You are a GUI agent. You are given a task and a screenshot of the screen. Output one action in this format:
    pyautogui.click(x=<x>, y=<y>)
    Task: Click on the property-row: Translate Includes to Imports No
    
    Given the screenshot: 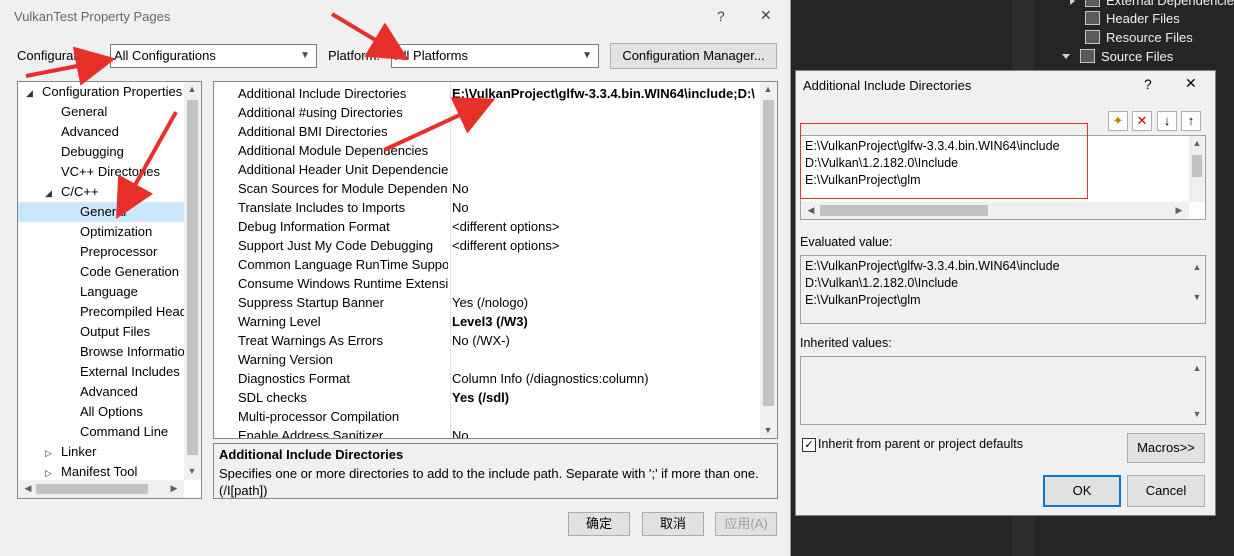 What is the action you would take?
    pyautogui.click(x=487, y=207)
    